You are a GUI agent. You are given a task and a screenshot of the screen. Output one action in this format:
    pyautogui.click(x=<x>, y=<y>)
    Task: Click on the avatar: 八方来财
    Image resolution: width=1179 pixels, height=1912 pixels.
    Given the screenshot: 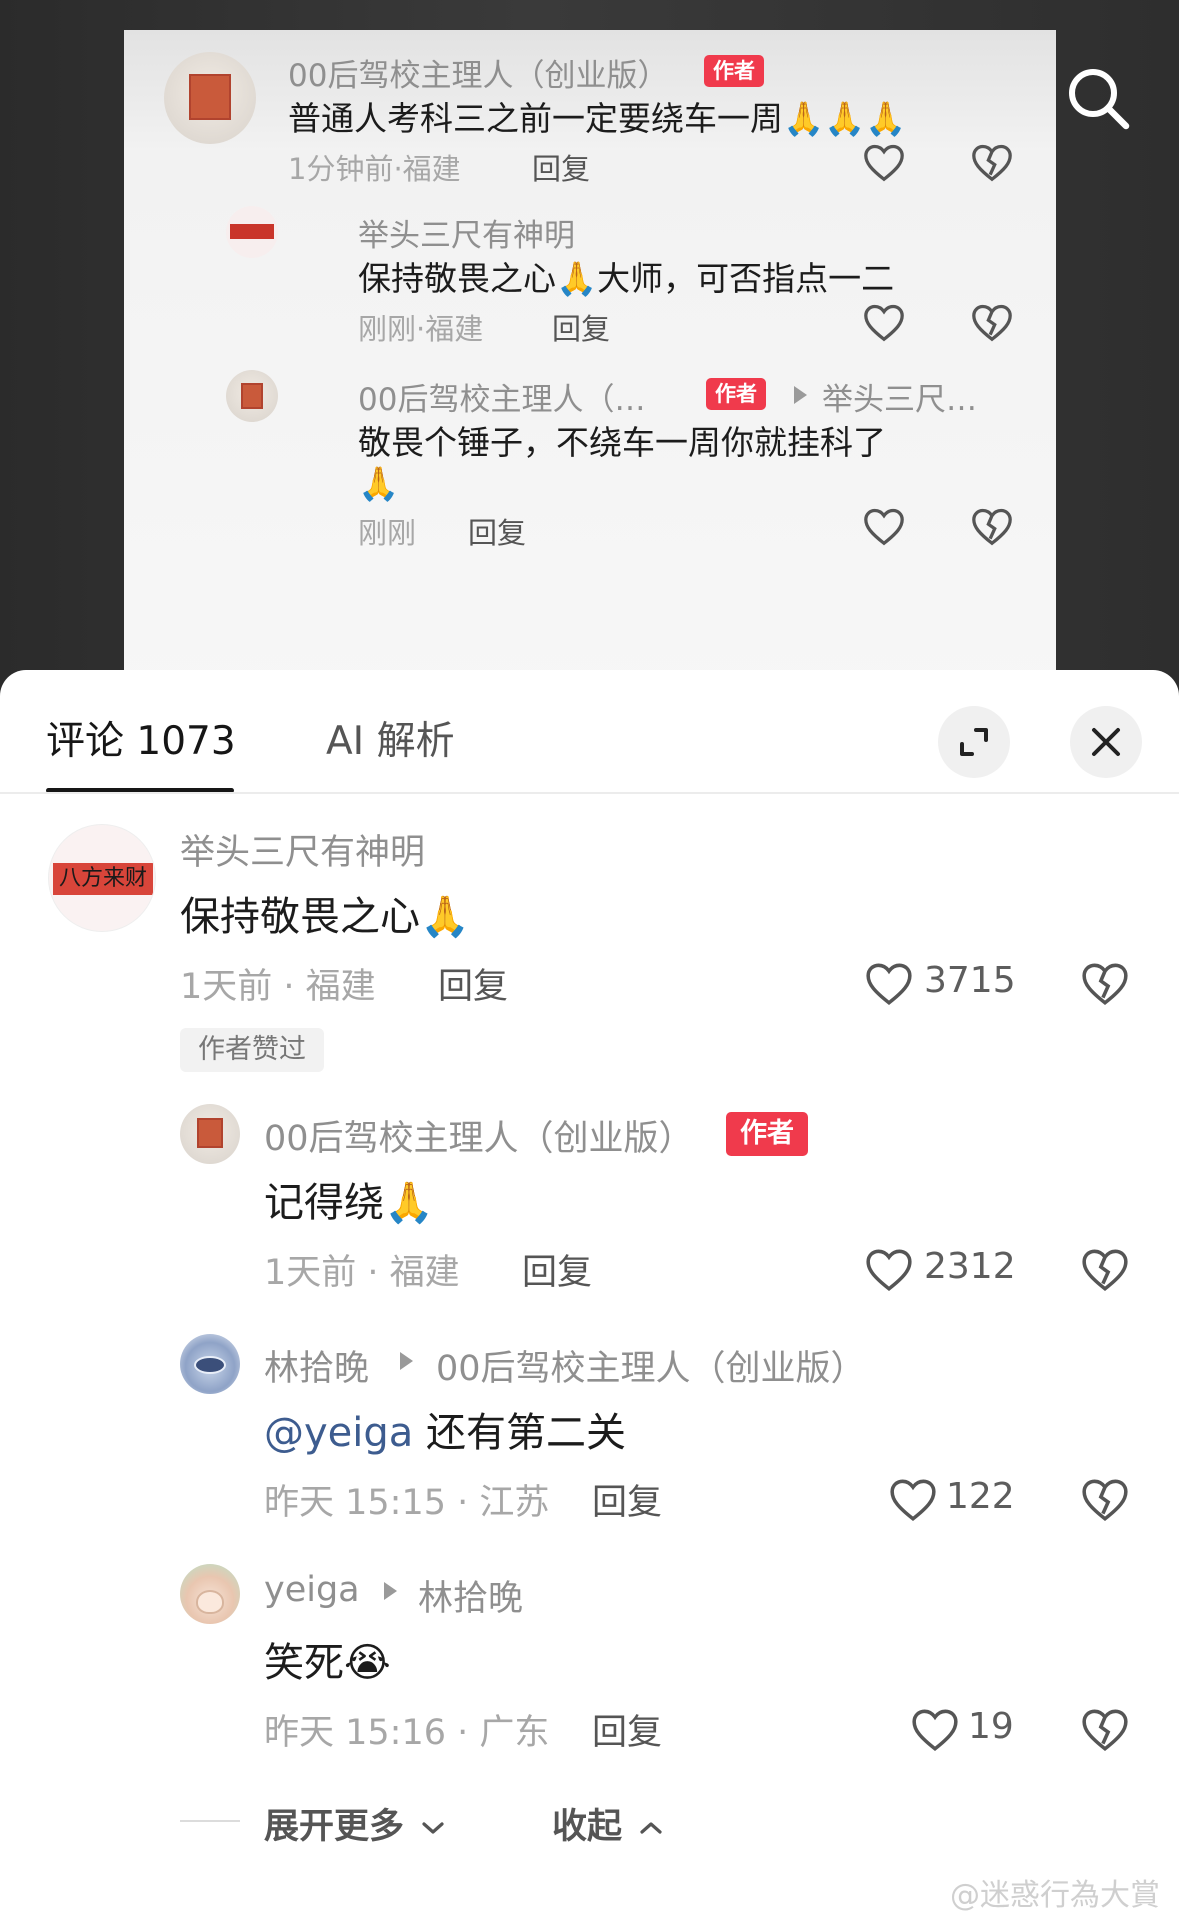 What is the action you would take?
    pyautogui.click(x=102, y=878)
    